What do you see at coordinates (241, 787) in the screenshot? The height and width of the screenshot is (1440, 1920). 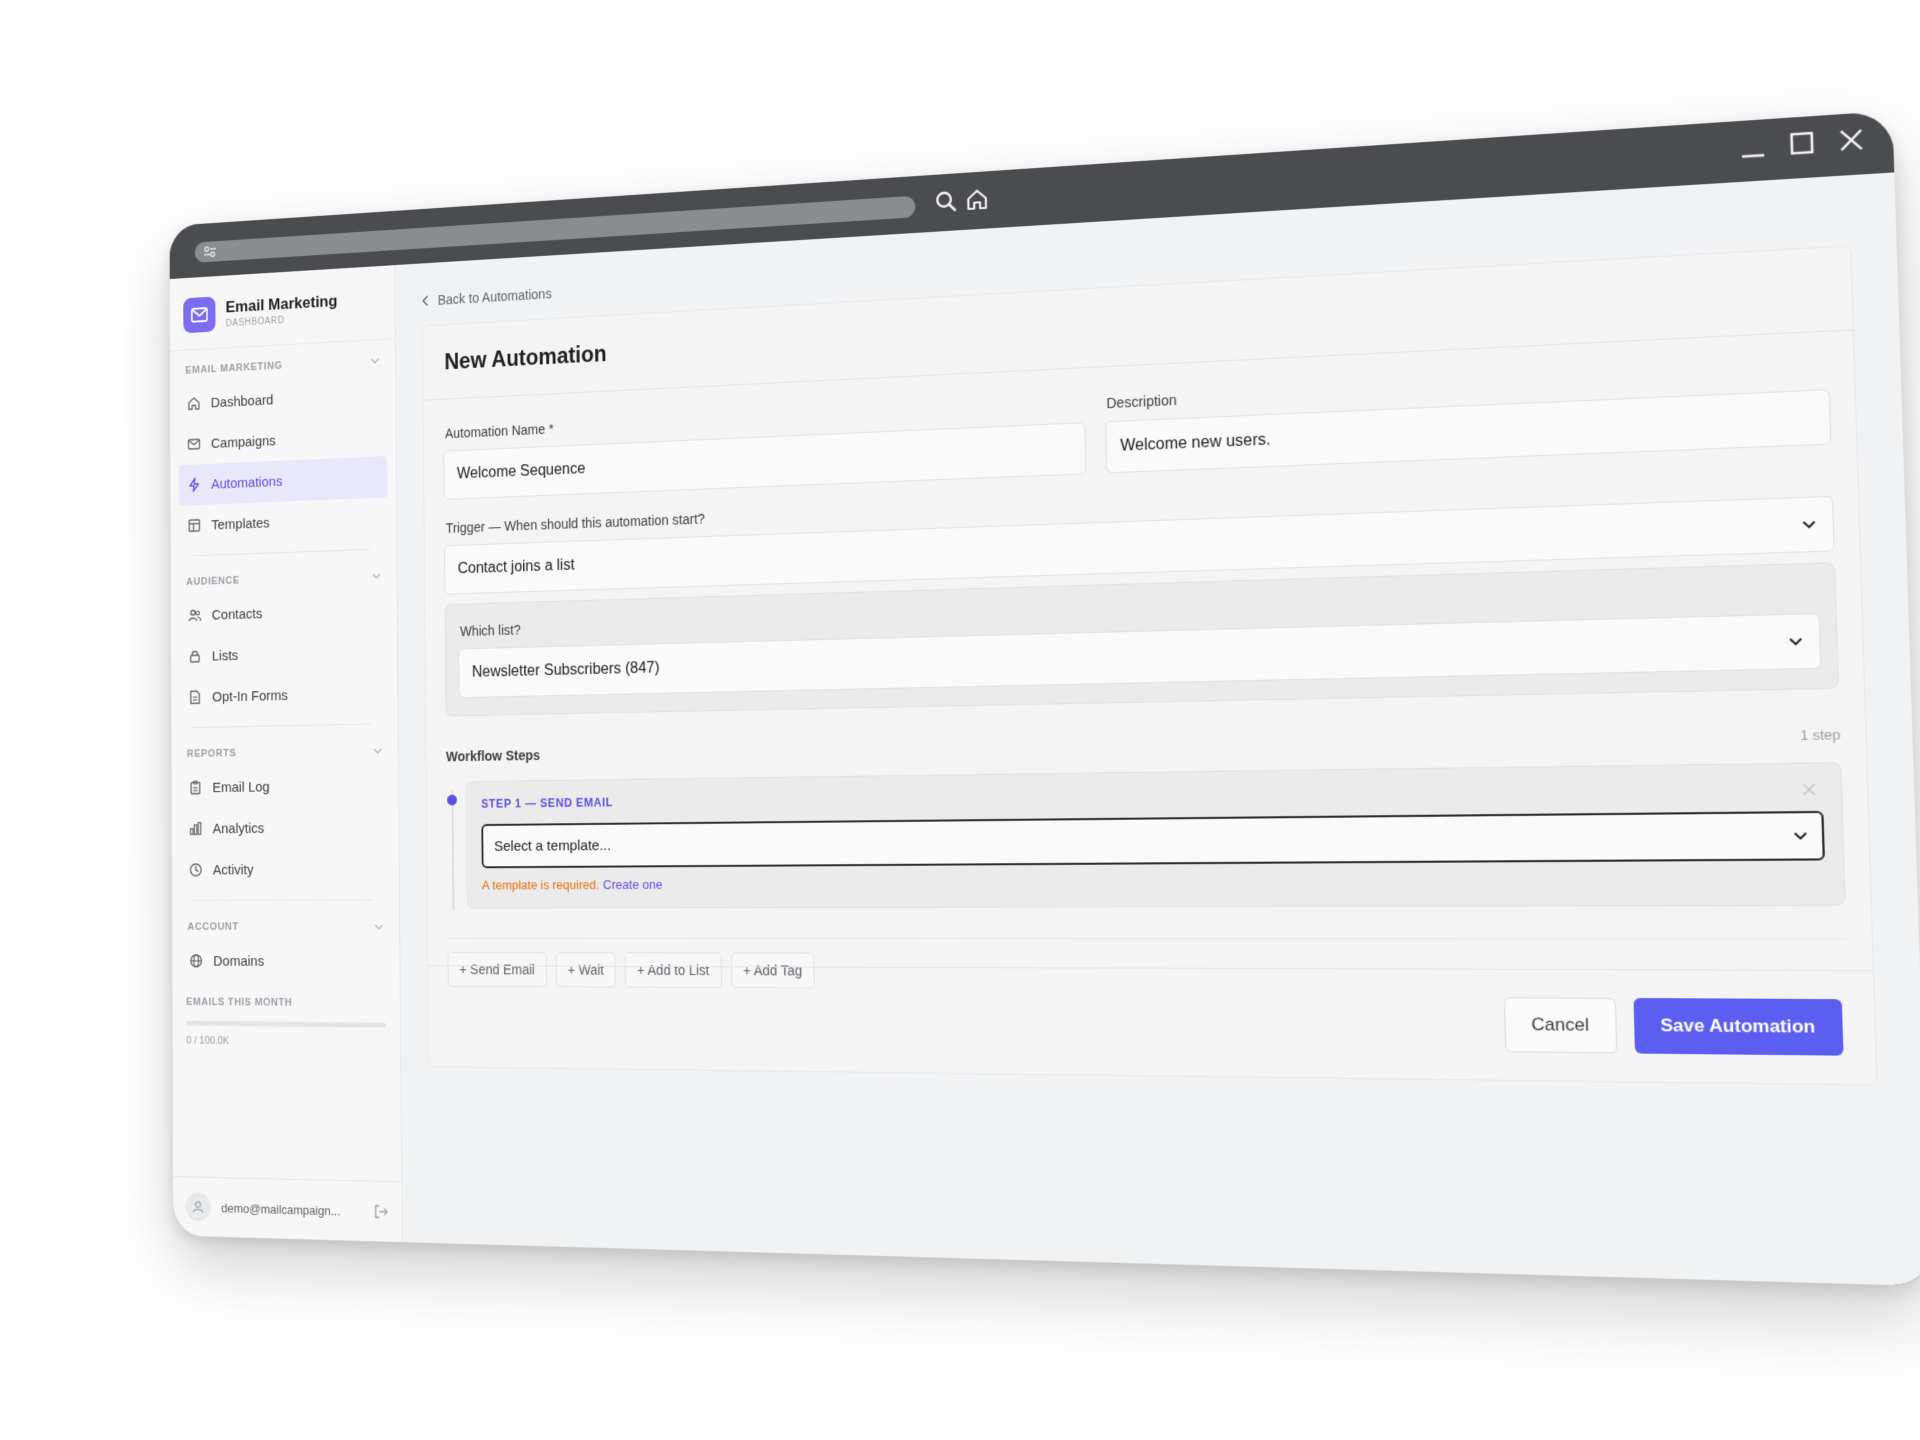 I see `sidebar-item-label: Email Log` at bounding box center [241, 787].